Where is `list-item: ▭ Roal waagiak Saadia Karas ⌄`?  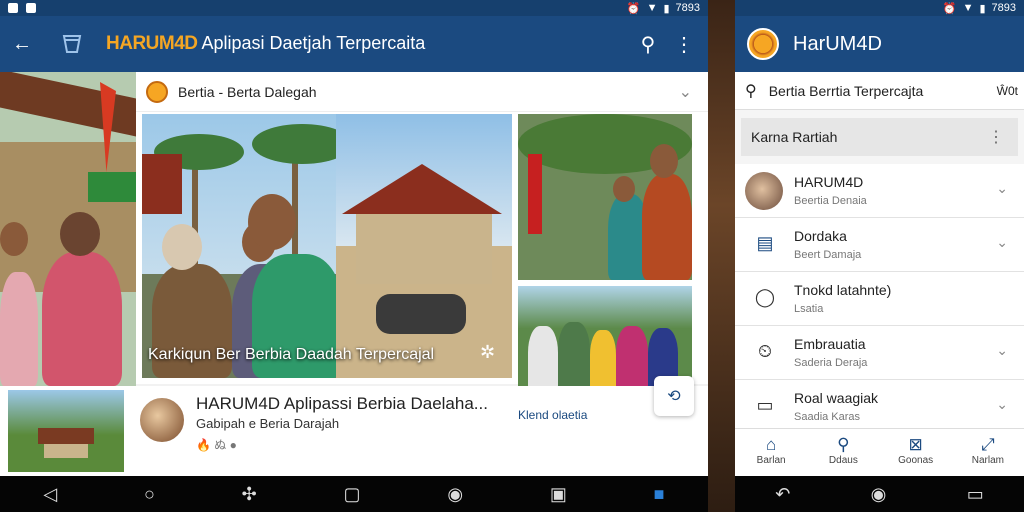
list-item: ▭ Roal waagiak Saadia Karas ⌄ is located at coordinates (879, 407).